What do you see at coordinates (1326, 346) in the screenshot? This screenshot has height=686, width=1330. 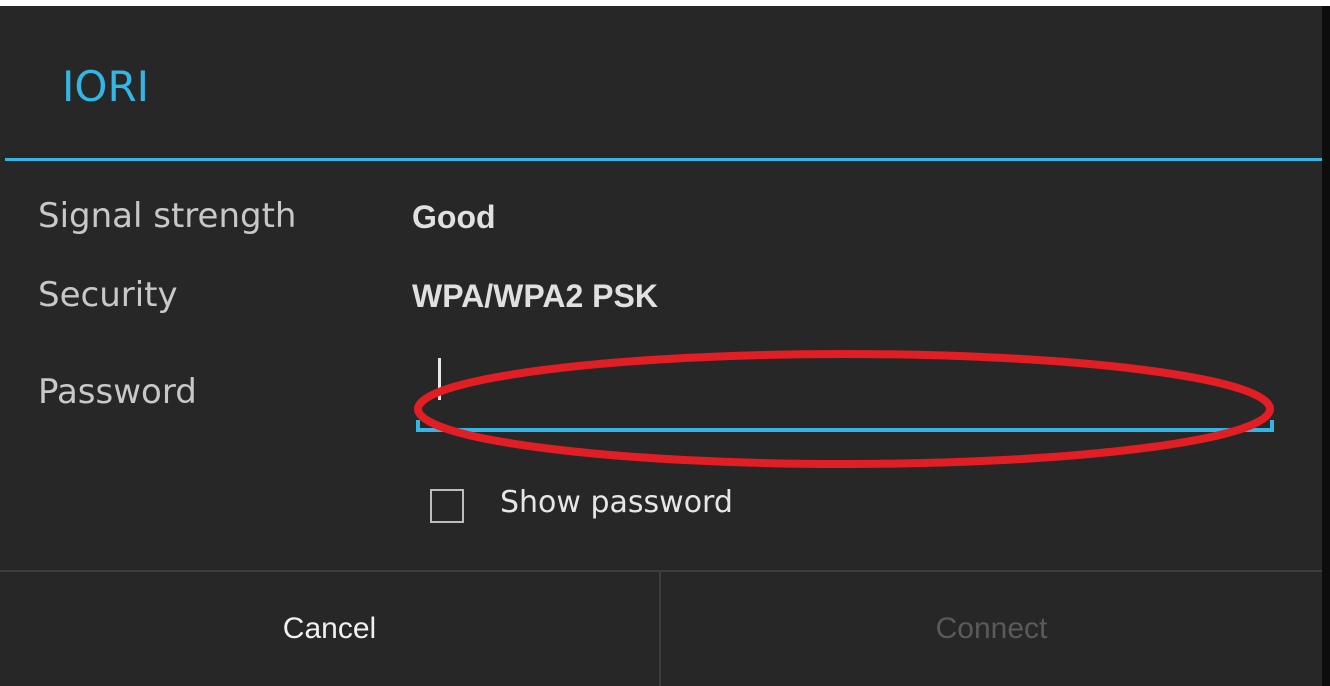 I see `dialog-shadow-edge` at bounding box center [1326, 346].